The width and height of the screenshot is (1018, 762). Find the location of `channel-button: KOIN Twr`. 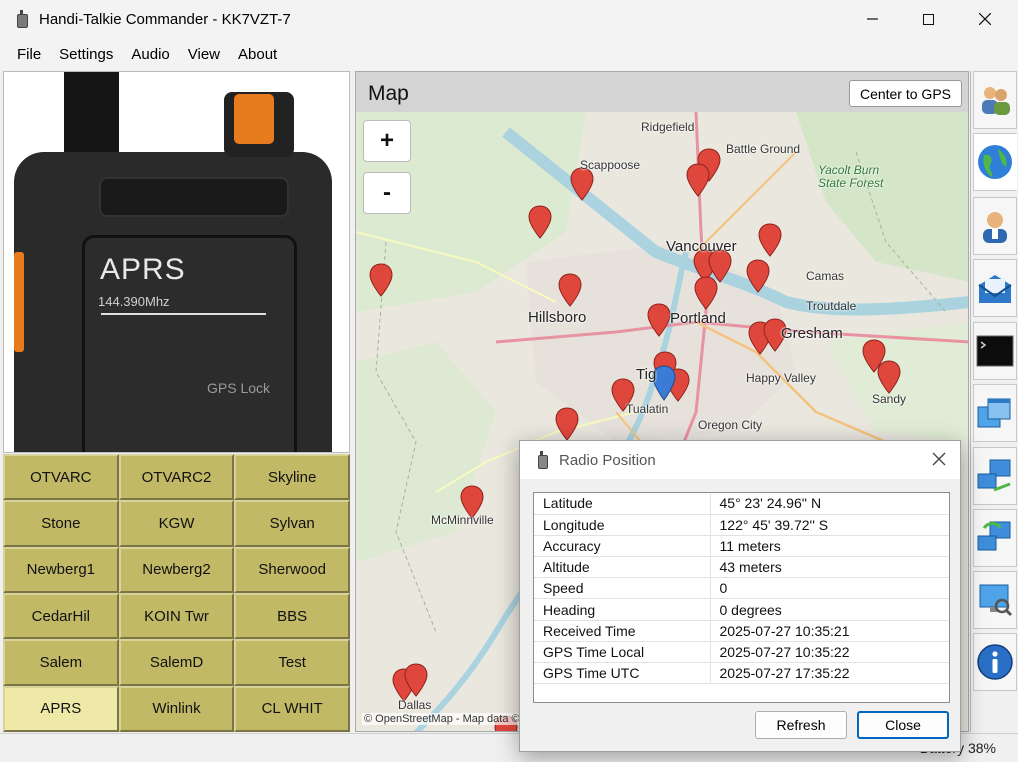

channel-button: KOIN Twr is located at coordinates (176, 616).